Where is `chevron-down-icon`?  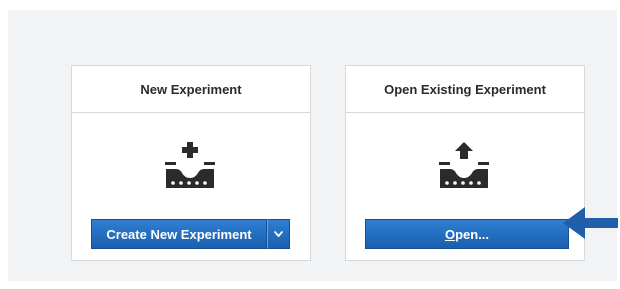 chevron-down-icon is located at coordinates (278, 234).